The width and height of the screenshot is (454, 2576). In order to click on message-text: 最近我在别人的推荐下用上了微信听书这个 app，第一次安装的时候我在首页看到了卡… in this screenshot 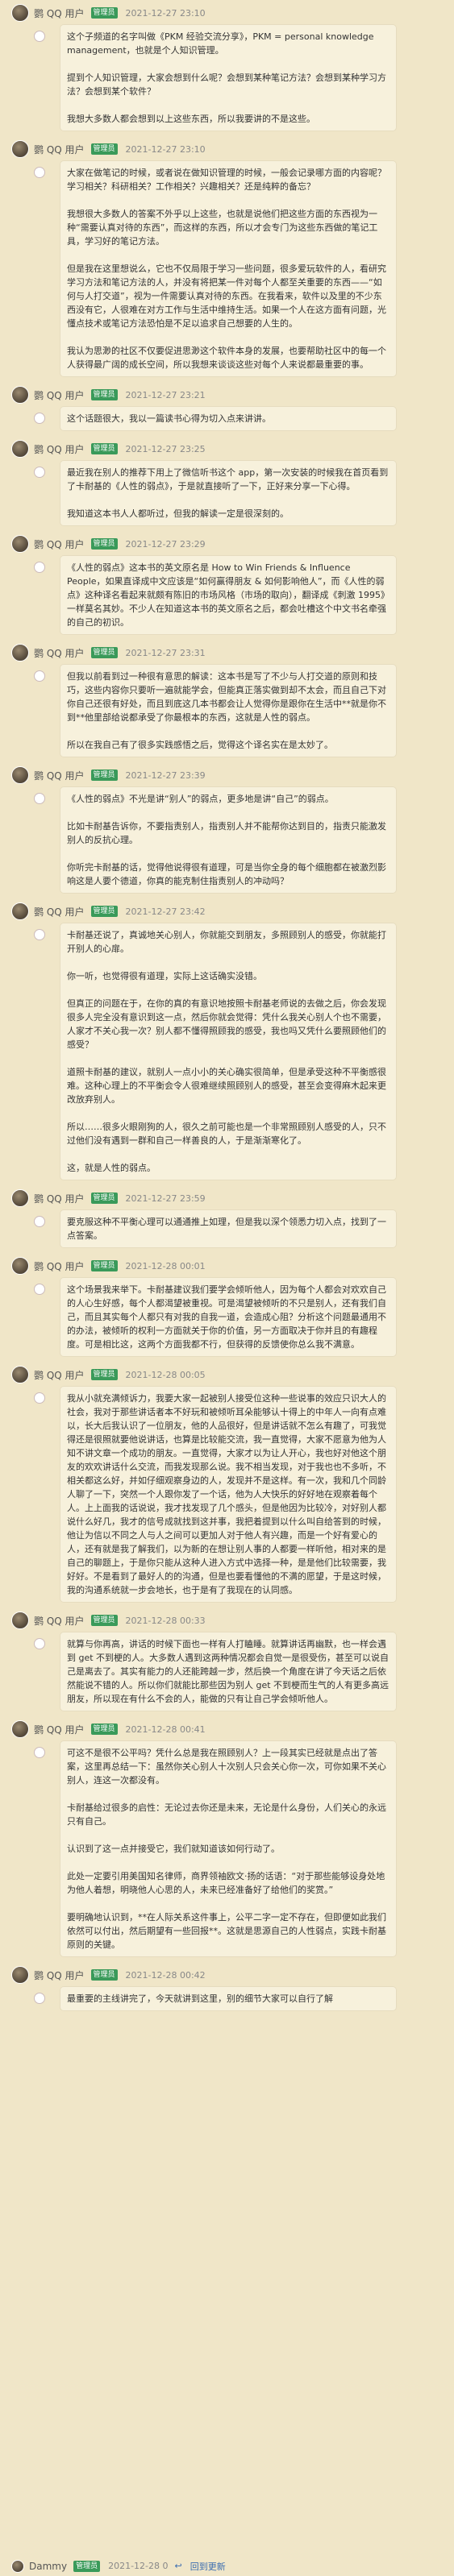, I will do `click(228, 479)`.